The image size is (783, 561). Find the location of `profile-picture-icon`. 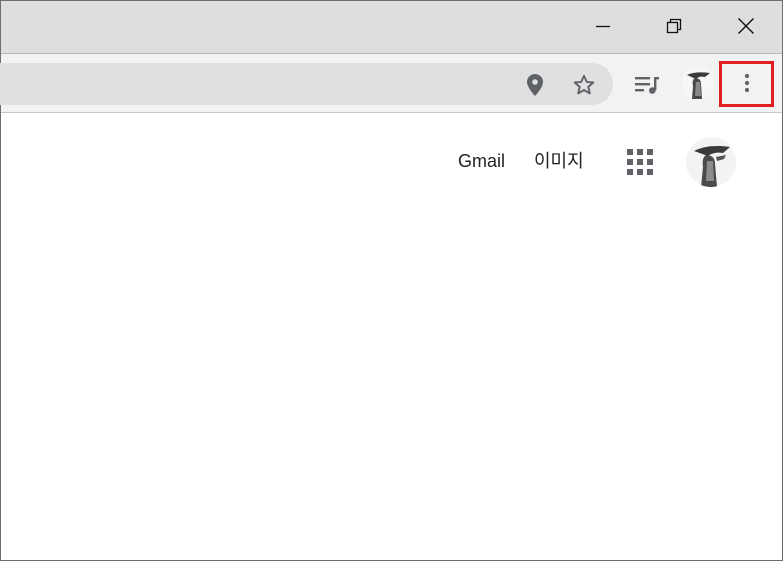

profile-picture-icon is located at coordinates (698, 83).